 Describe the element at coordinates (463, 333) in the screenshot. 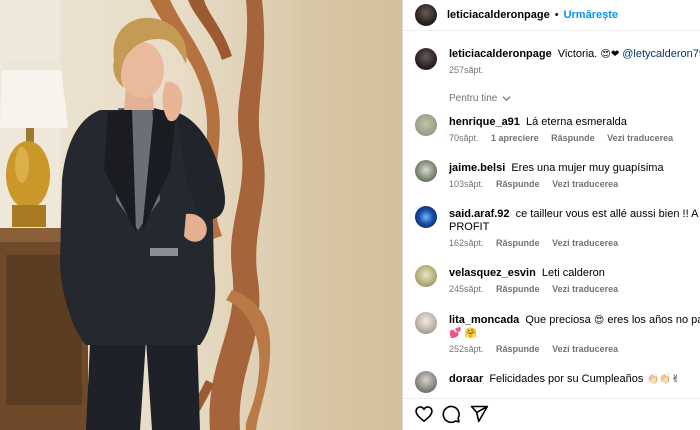

I see `comment-emoji-line2: 💕 🤗` at that location.